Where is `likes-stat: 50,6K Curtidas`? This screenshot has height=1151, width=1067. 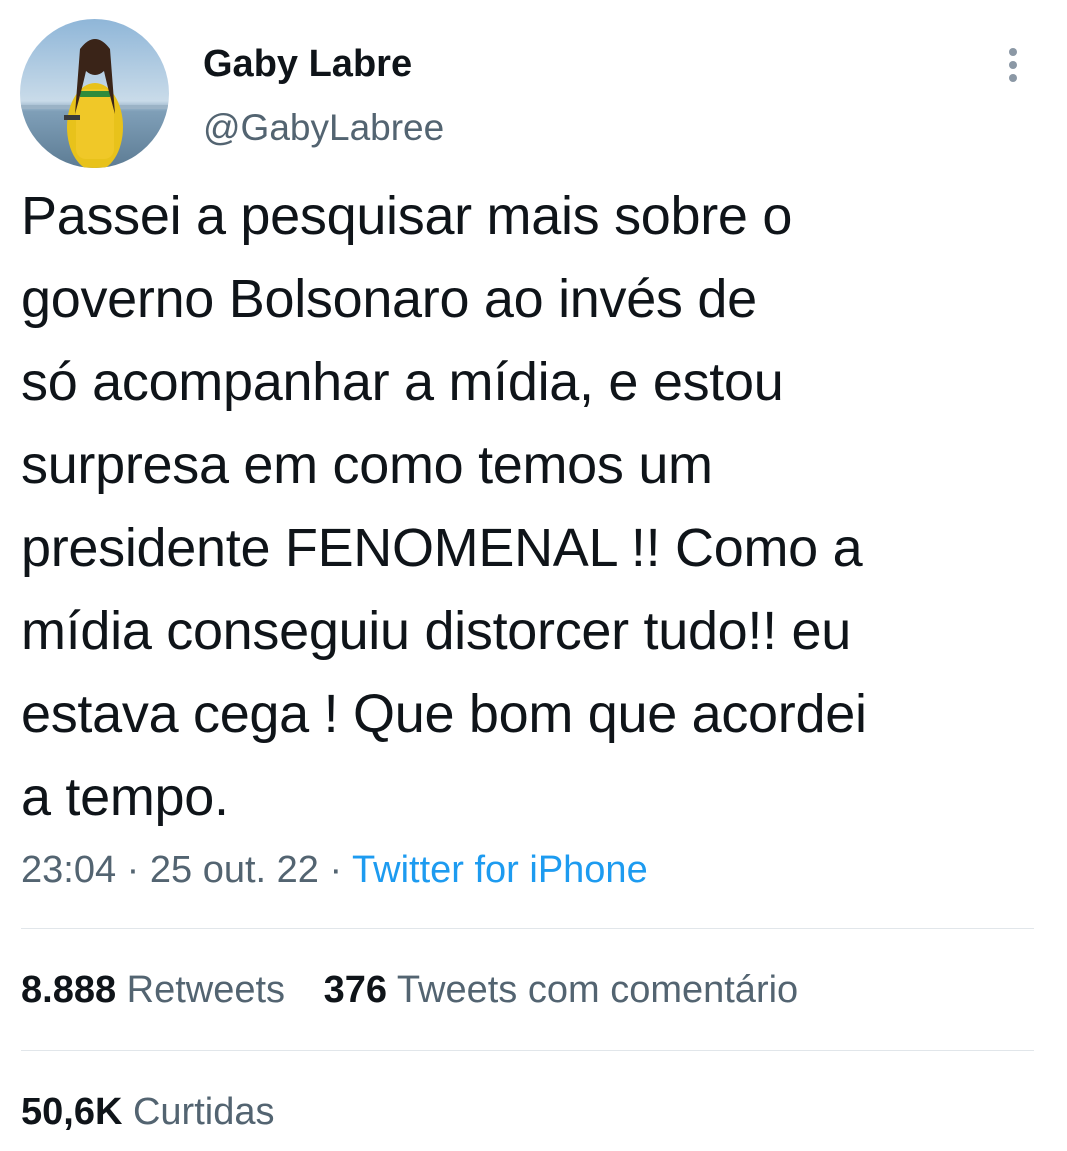
likes-stat: 50,6K Curtidas is located at coordinates (147, 1112).